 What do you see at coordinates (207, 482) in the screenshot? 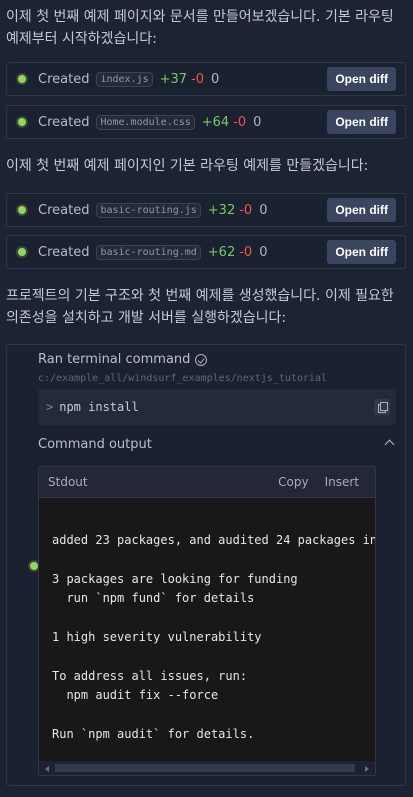
I see `stdout-header: Stdout Copy Insert` at bounding box center [207, 482].